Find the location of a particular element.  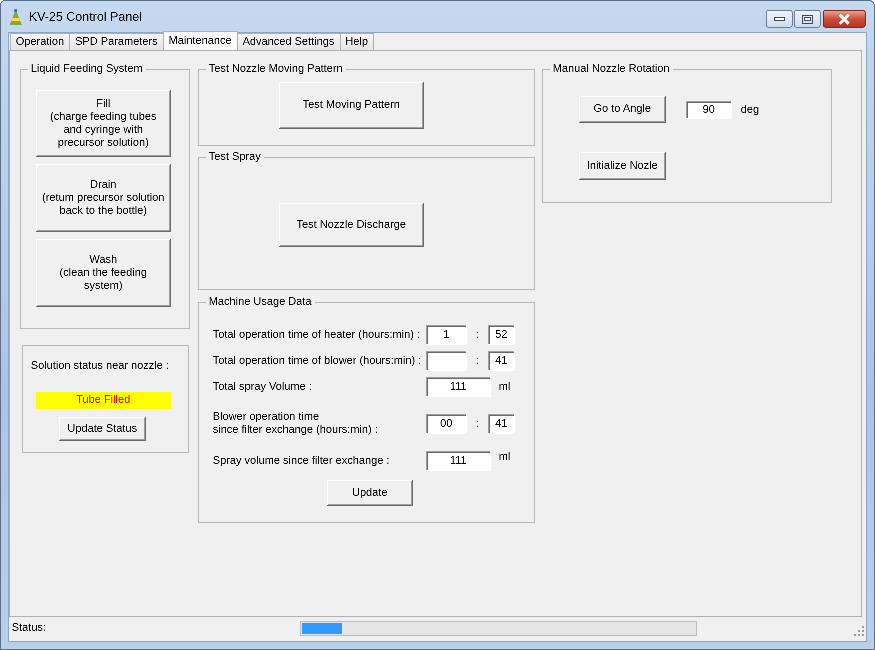

close-icon is located at coordinates (844, 19).